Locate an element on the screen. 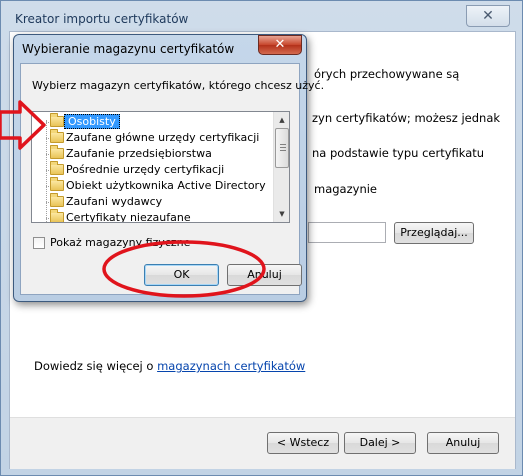 This screenshot has width=523, height=476. ok-button: OK is located at coordinates (181, 275).